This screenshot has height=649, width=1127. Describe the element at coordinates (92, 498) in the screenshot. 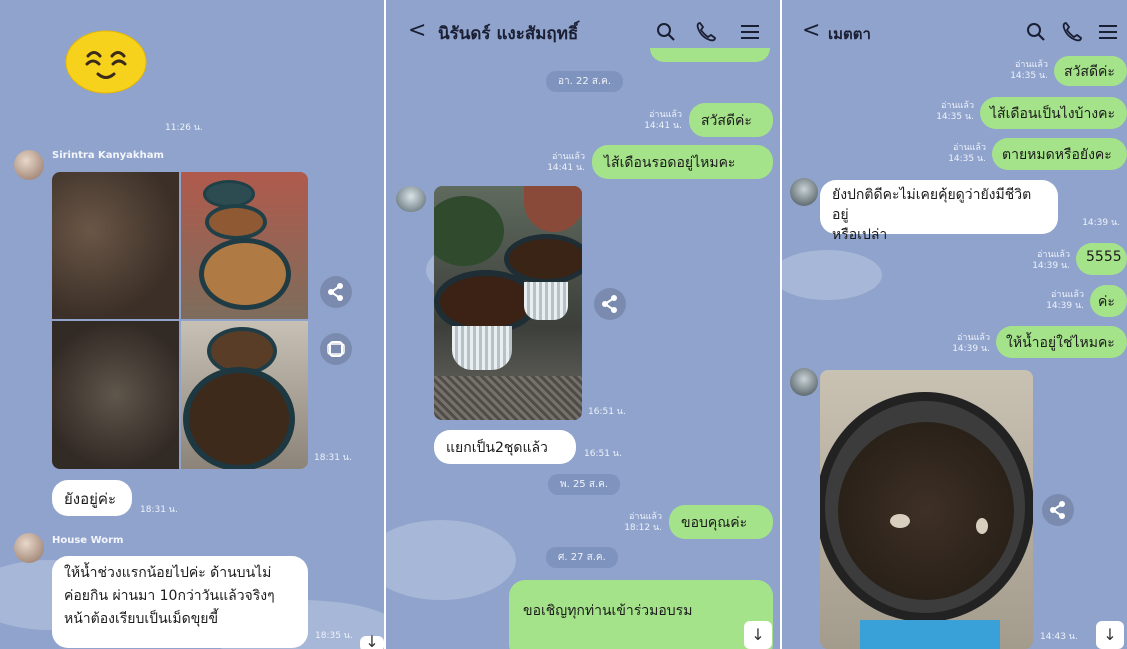

I see `incoming-message: ยังอยู่ค่ะ` at that location.